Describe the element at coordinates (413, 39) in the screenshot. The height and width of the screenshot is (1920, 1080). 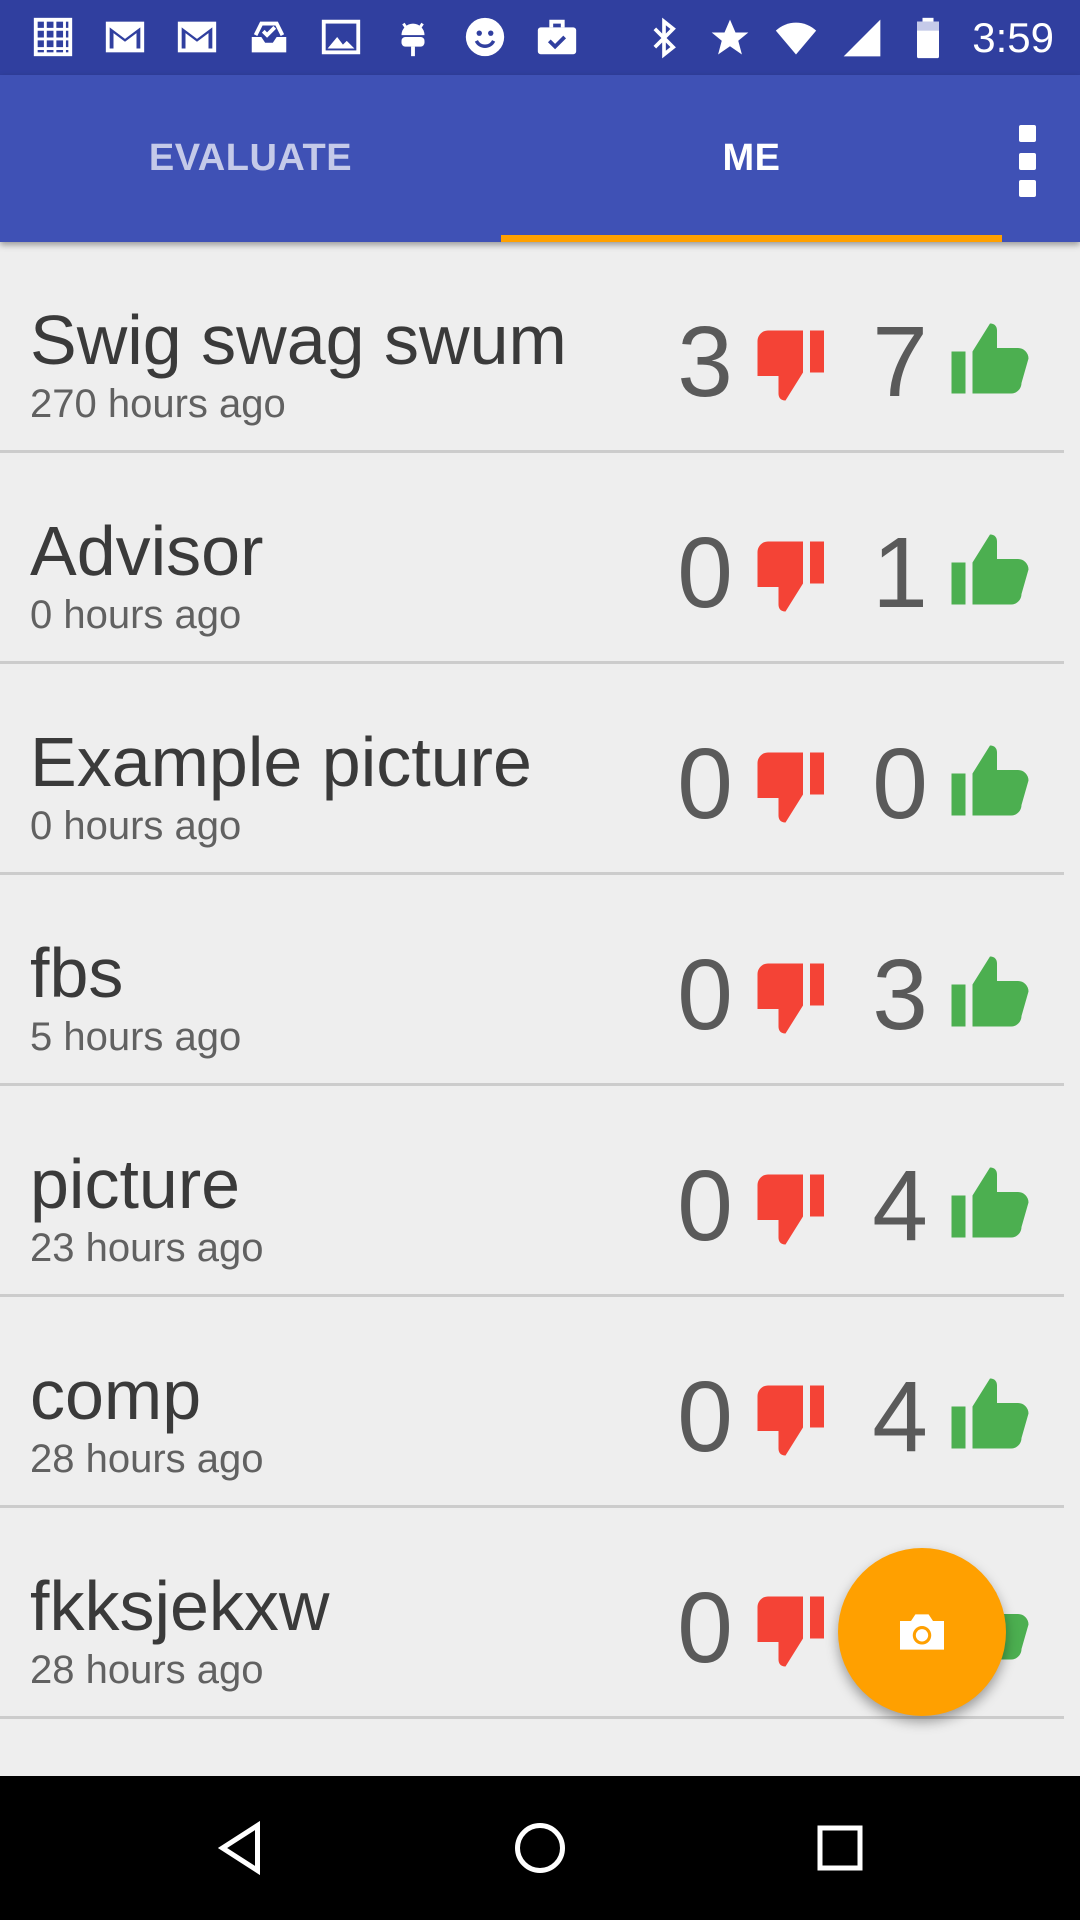
I see `android-icon` at that location.